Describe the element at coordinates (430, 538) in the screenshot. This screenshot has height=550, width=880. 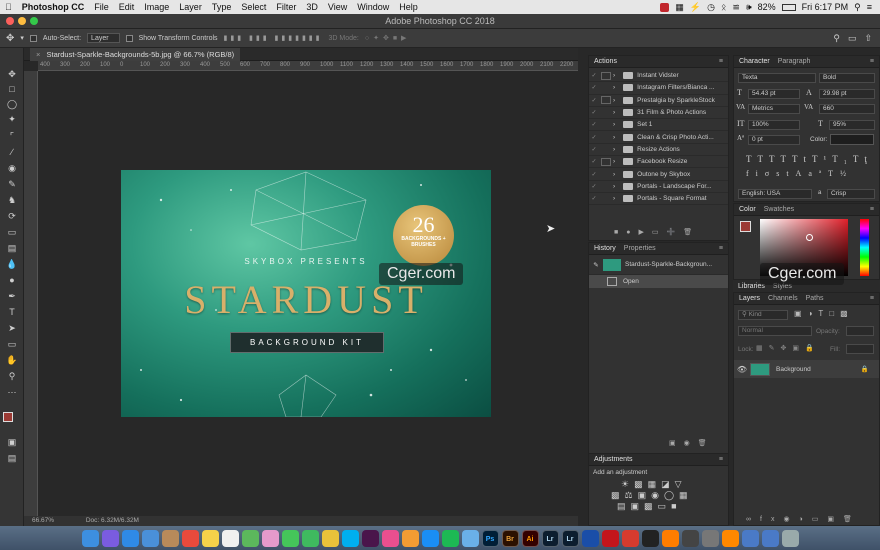
I see `dock-icon-app-store` at that location.